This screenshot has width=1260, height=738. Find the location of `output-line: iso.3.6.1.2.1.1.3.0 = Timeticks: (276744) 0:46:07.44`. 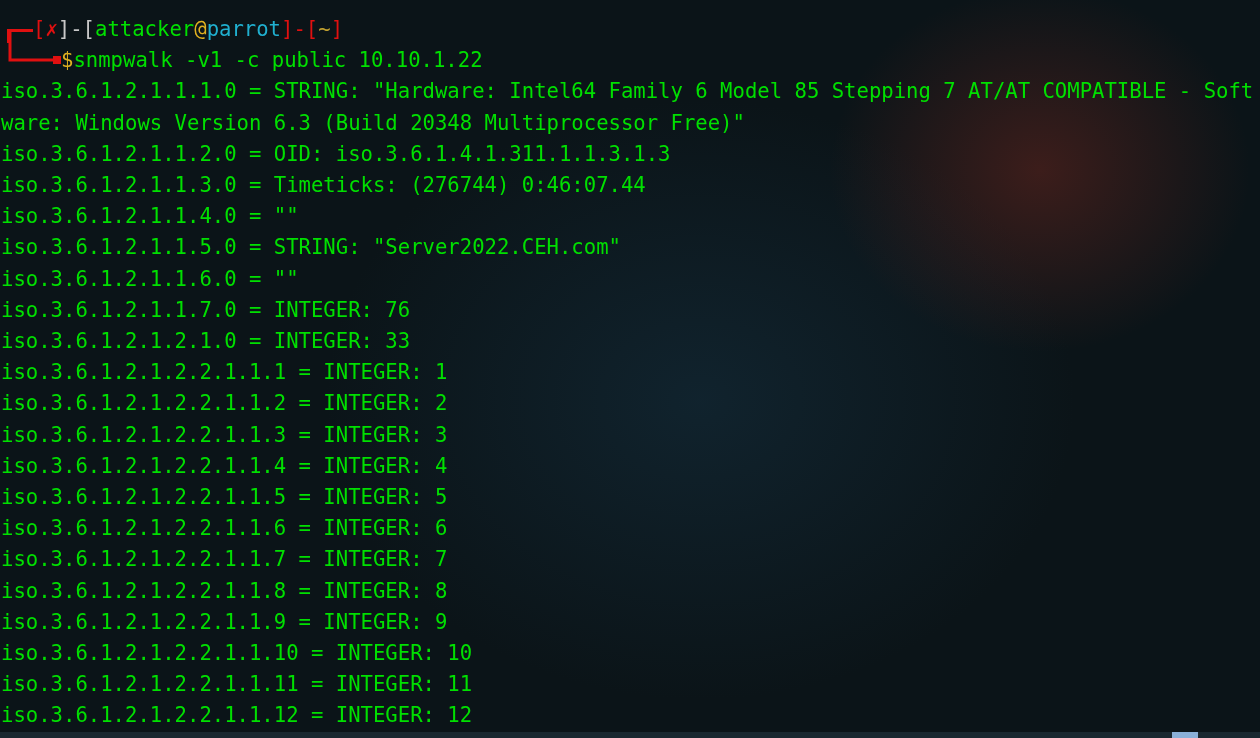

output-line: iso.3.6.1.2.1.1.3.0 = Timeticks: (276744) 0:46:07.44 is located at coordinates (323, 185).